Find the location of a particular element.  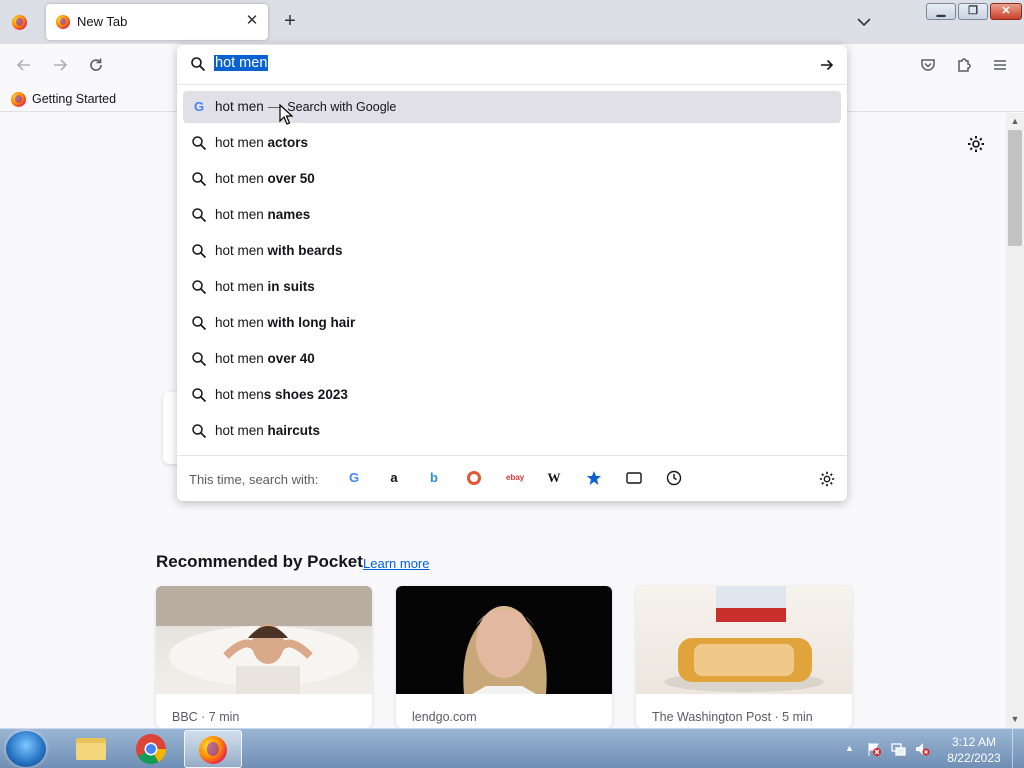

tab-strip: New Tab ✕ + ▁ ❐ ✕ is located at coordinates (512, 22).